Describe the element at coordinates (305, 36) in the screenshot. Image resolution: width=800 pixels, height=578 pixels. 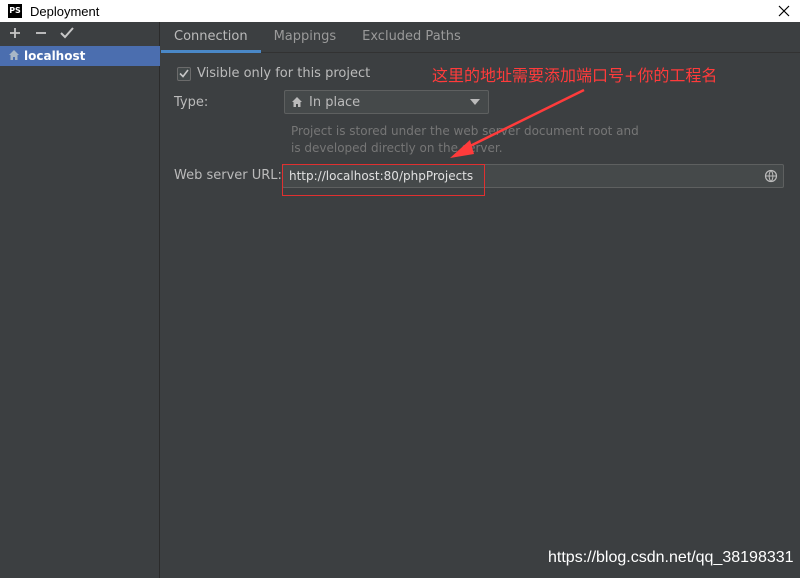
I see `tab-mappings: Mappings` at that location.